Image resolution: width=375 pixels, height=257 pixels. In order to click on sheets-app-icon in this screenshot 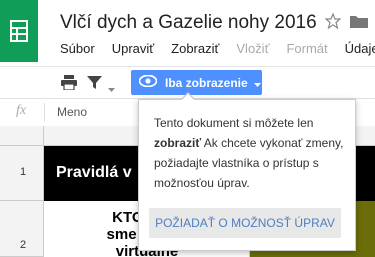, I will do `click(19, 31)`.